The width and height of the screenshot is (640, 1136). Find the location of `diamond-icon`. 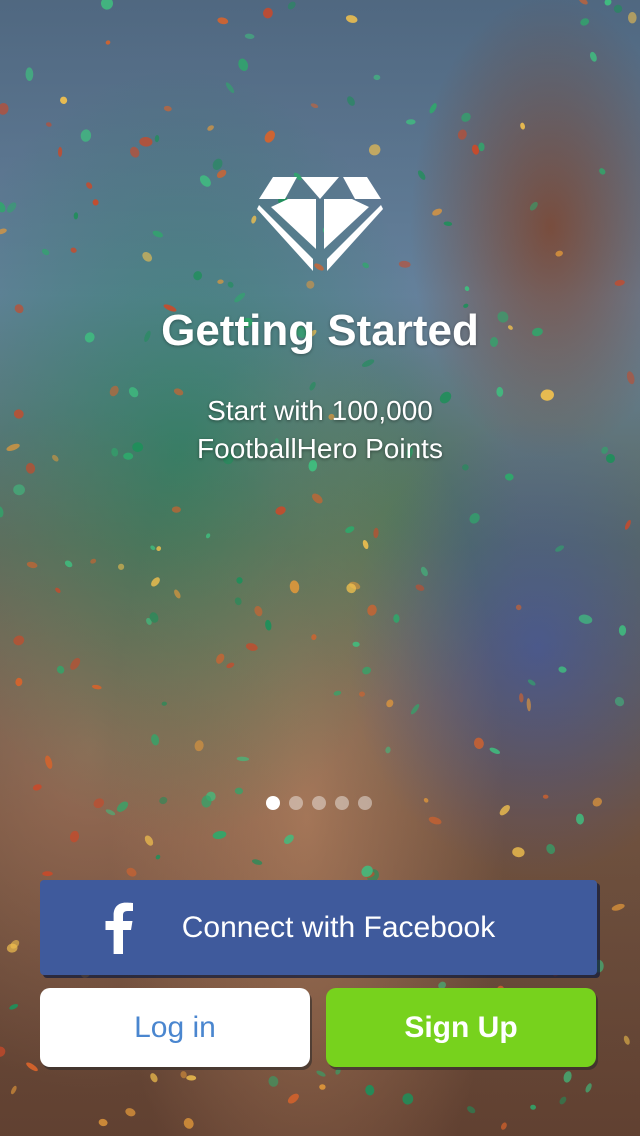

diamond-icon is located at coordinates (320, 224).